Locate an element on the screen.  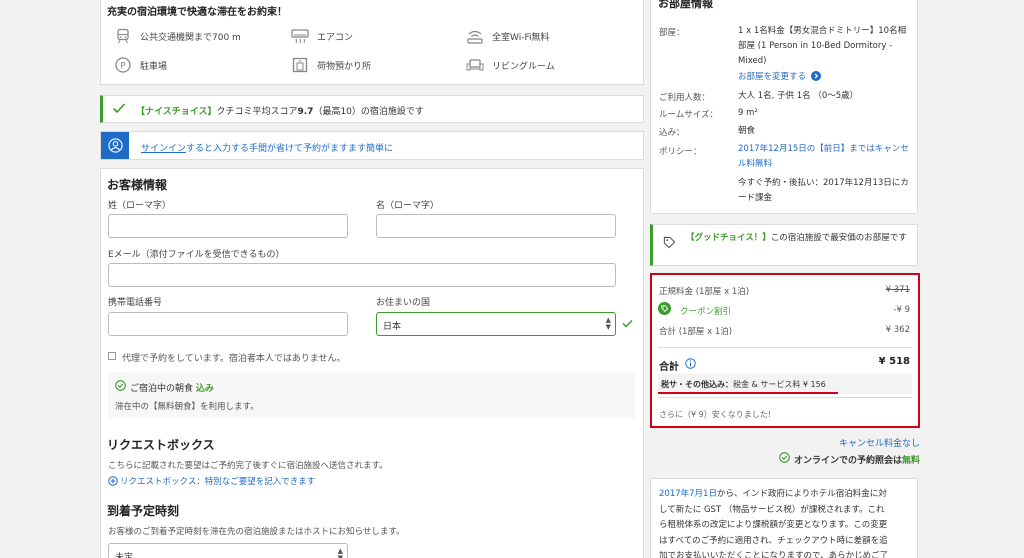
amenity-transport: 公共交通機関まで700 m is located at coordinates (177, 36).